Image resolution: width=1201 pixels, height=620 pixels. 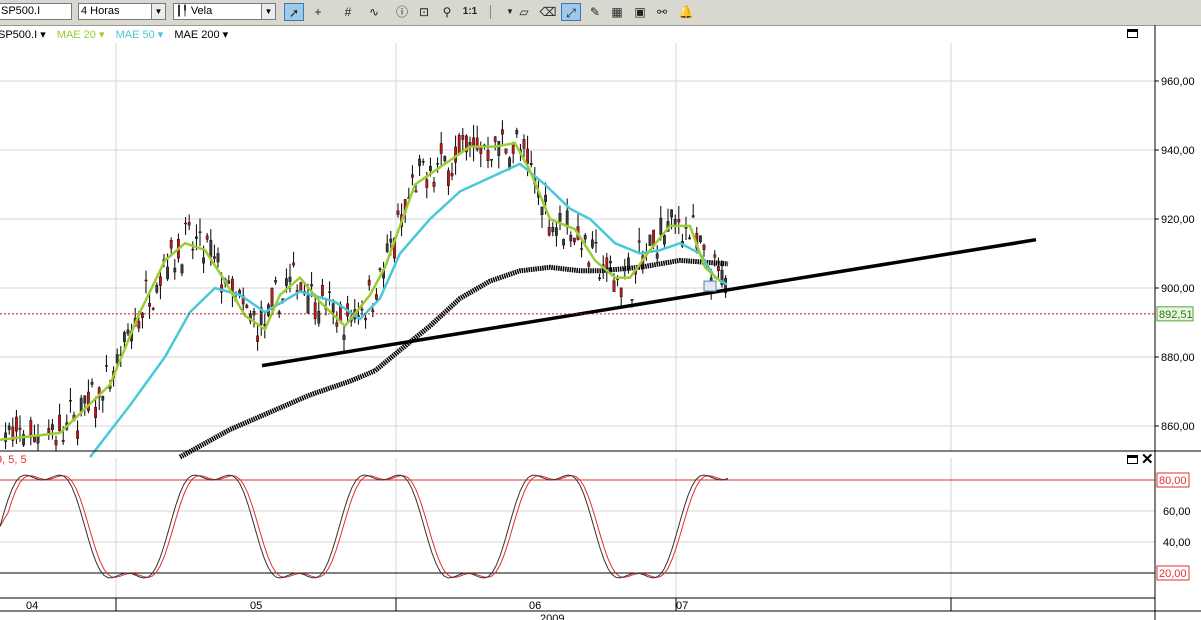 I want to click on trendline, so click(x=649, y=302).